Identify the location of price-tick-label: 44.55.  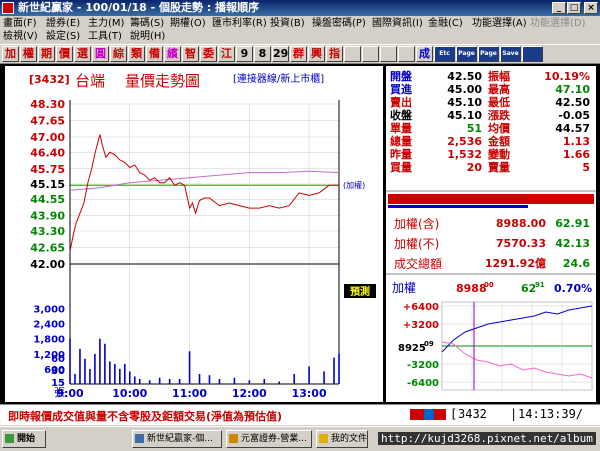
(47, 199).